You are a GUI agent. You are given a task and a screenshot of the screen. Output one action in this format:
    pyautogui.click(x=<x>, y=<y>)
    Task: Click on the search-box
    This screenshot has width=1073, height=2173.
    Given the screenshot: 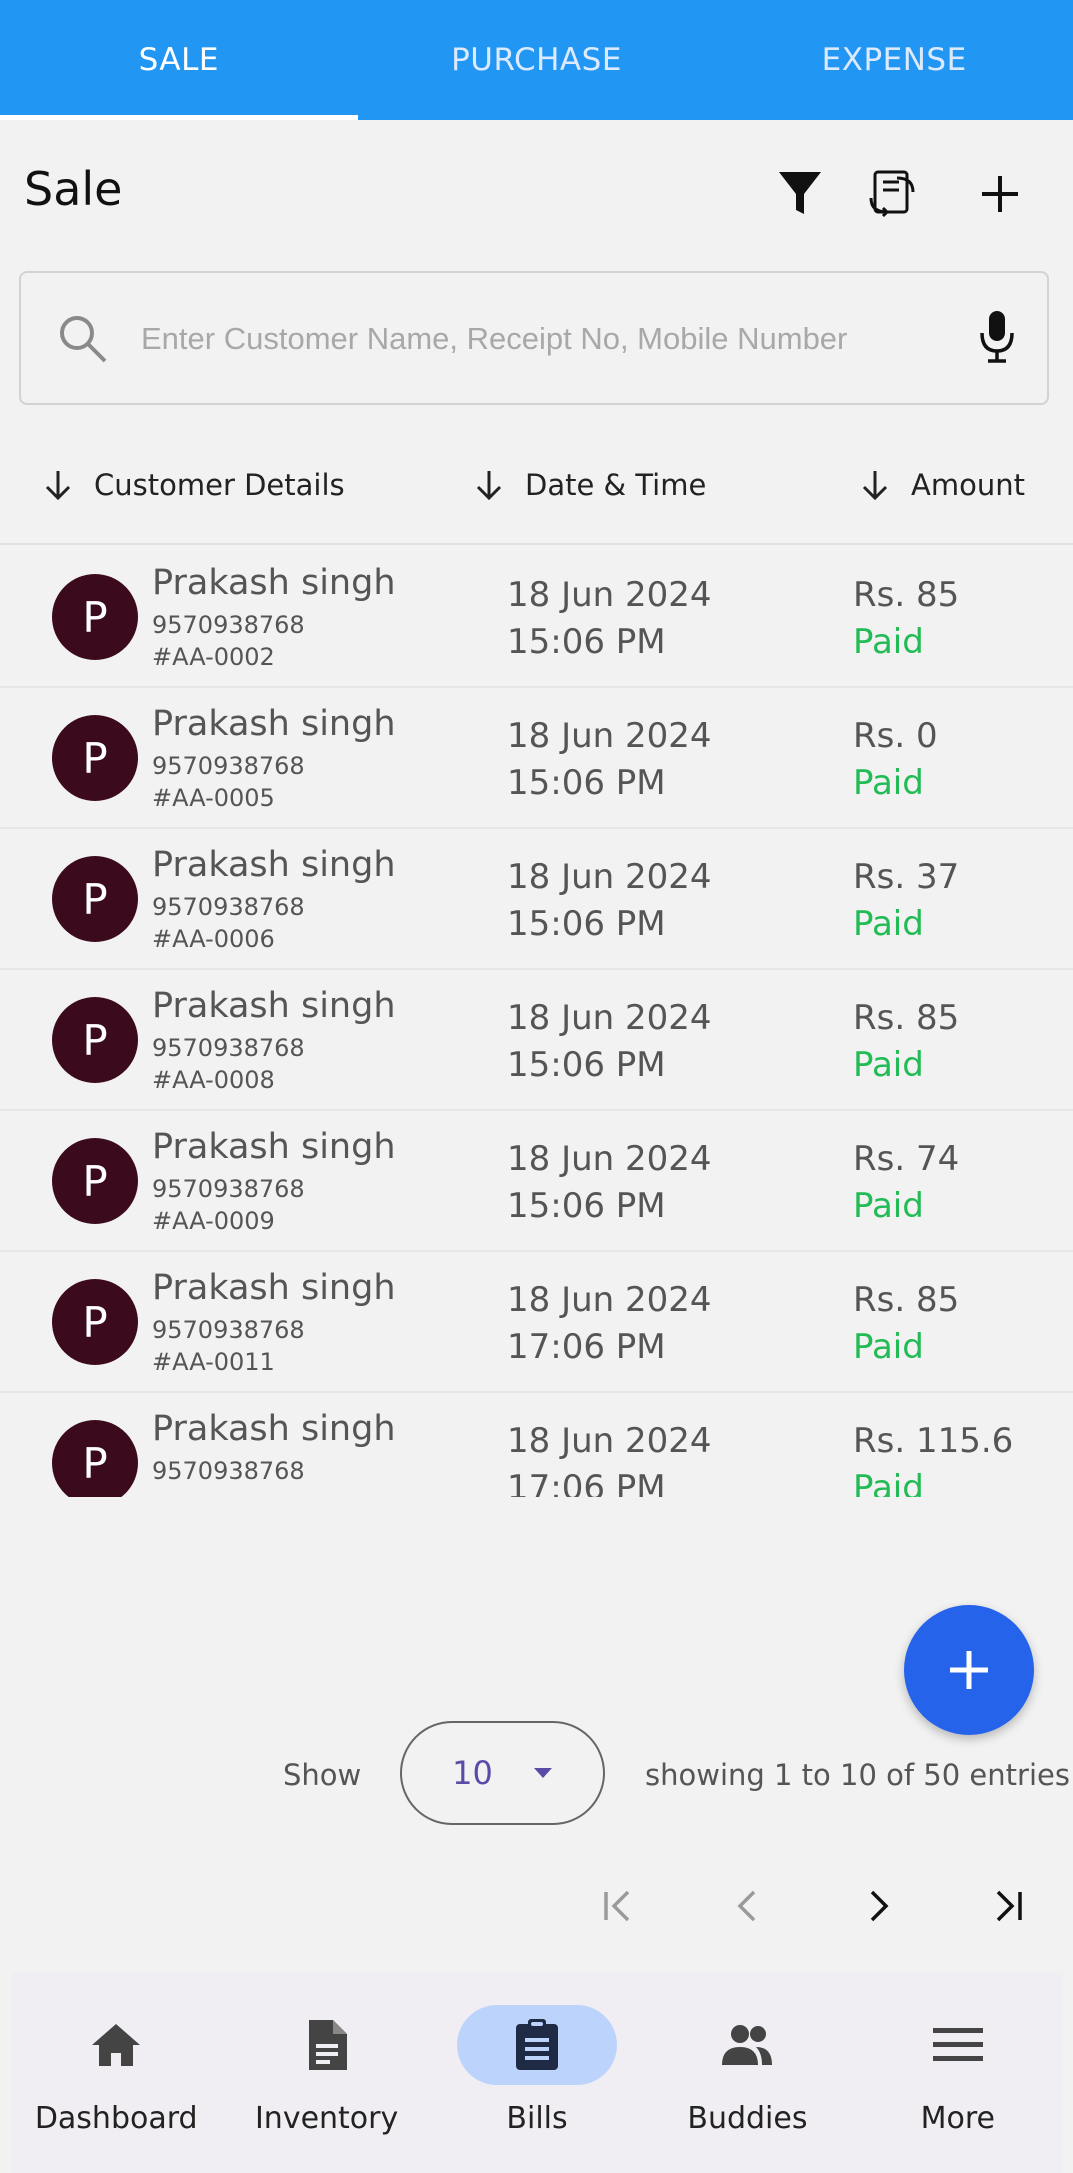 What is the action you would take?
    pyautogui.click(x=534, y=338)
    